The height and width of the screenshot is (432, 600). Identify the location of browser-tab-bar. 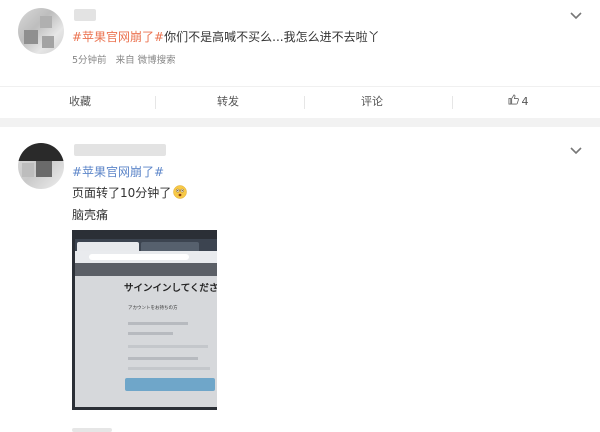
(146, 245).